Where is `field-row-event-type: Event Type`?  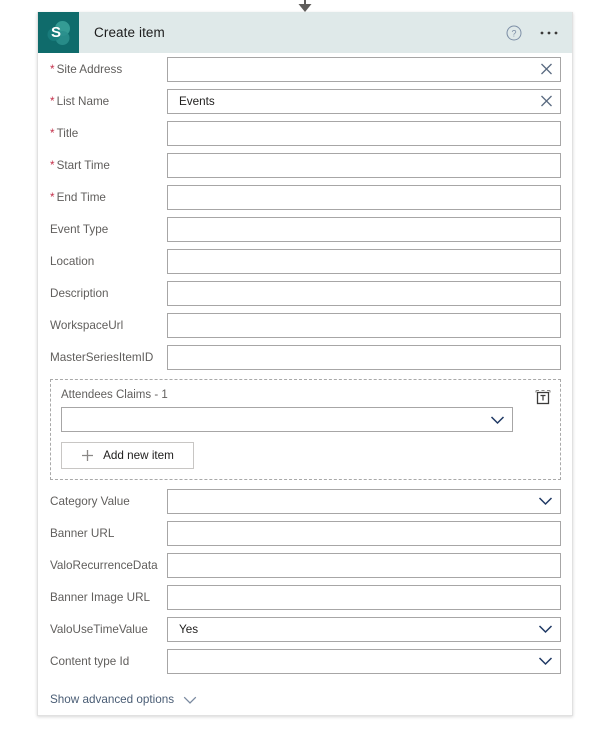
field-row-event-type: Event Type is located at coordinates (305, 229).